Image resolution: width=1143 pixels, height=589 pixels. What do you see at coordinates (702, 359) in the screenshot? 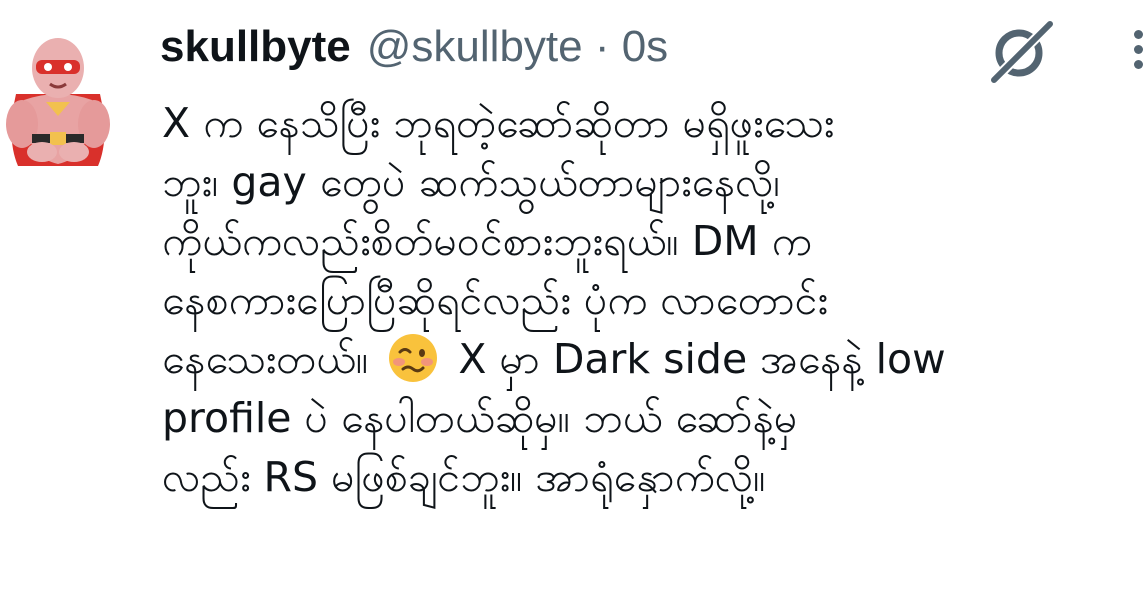
I see `tweet-line-part: X မှာ Dark side အနေနဲ့ low` at bounding box center [702, 359].